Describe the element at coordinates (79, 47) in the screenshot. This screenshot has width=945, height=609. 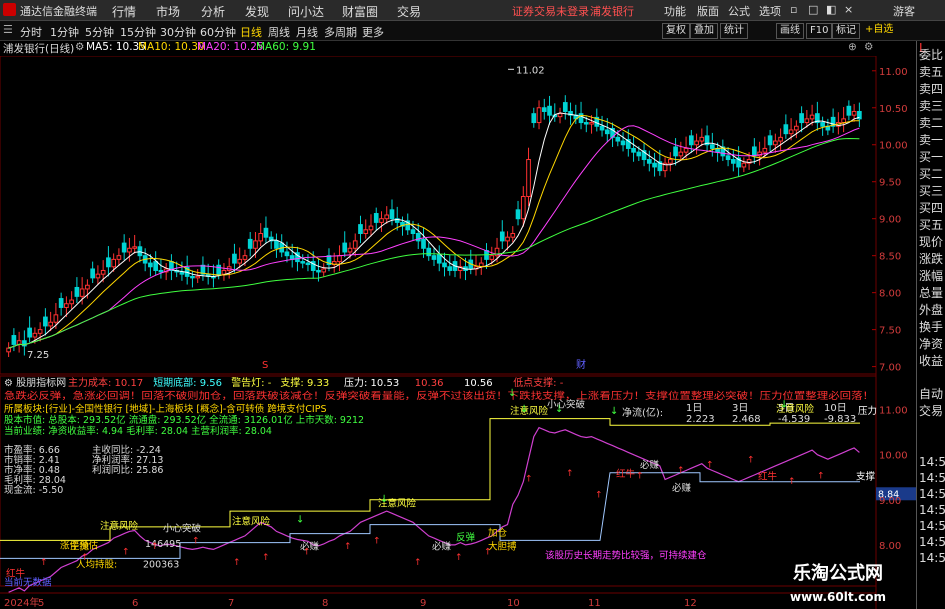
I see `chart-settings-icon: ⚙` at that location.